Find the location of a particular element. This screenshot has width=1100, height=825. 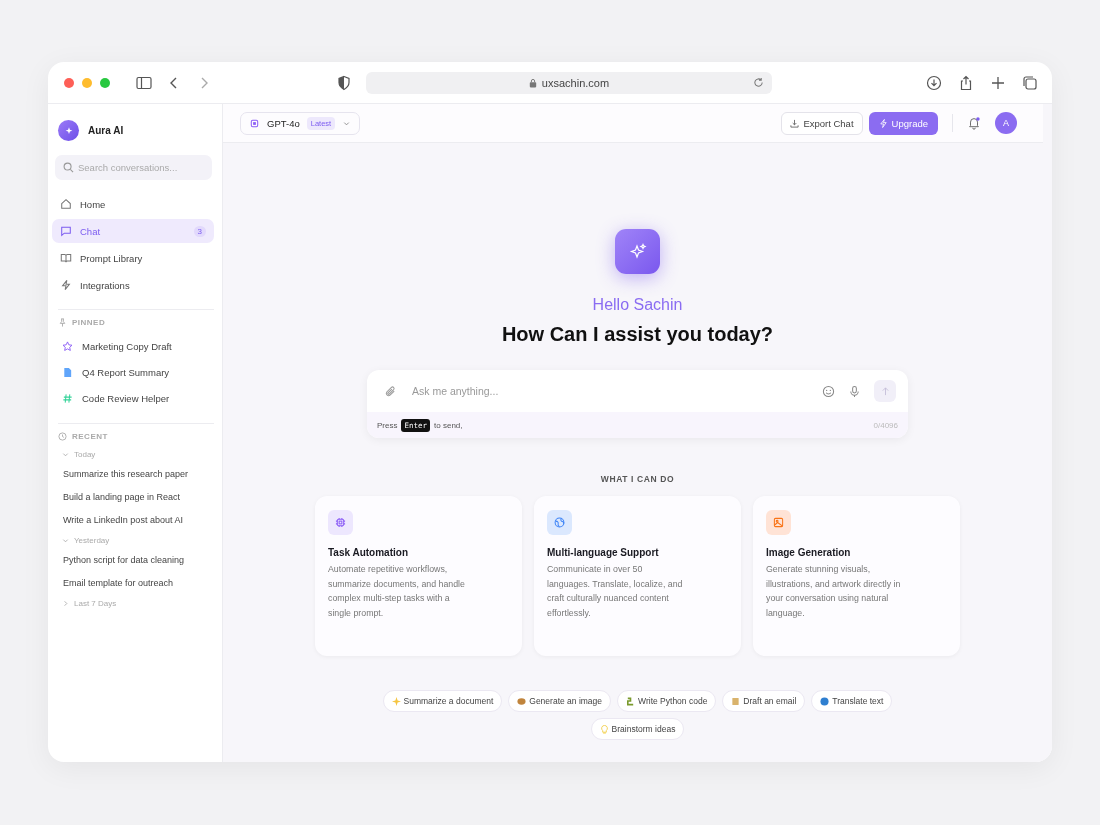

app-name: Aura AI is located at coordinates (106, 130).